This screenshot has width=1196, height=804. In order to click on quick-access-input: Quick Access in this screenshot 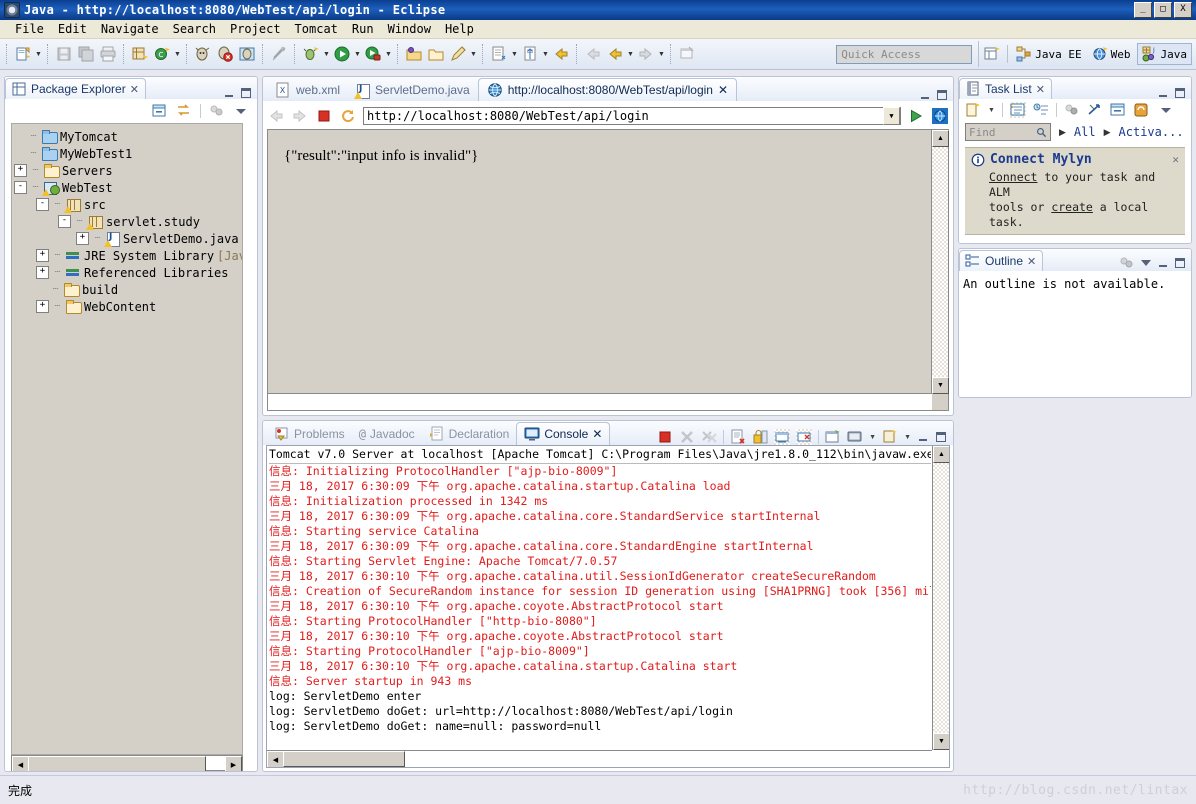, I will do `click(904, 54)`.